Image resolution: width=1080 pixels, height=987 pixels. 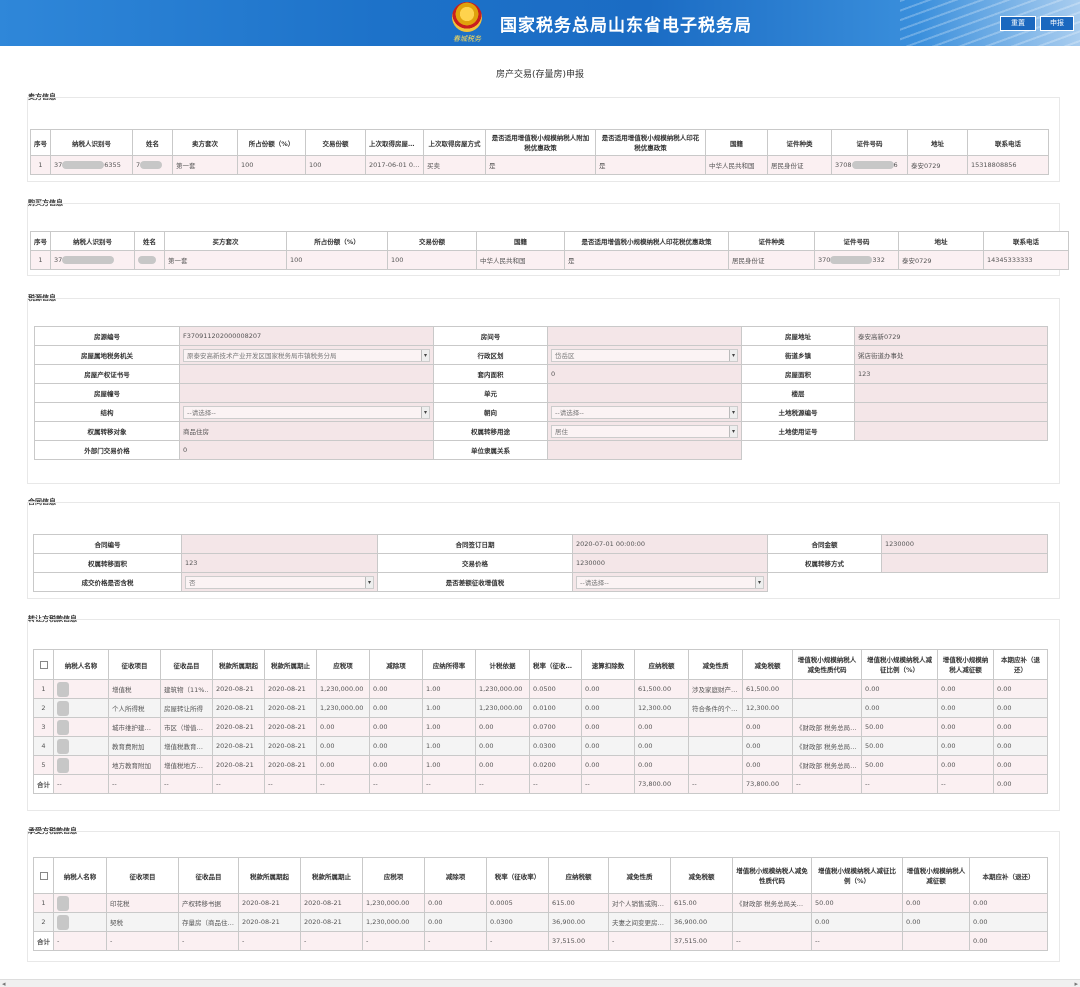 What do you see at coordinates (951, 393) in the screenshot?
I see `floor-input` at bounding box center [951, 393].